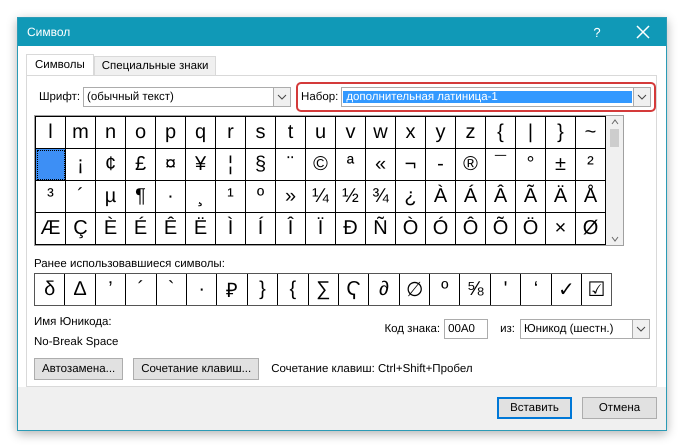 Image resolution: width=684 pixels, height=445 pixels. What do you see at coordinates (531, 165) in the screenshot?
I see `symbol-cell: °` at bounding box center [531, 165].